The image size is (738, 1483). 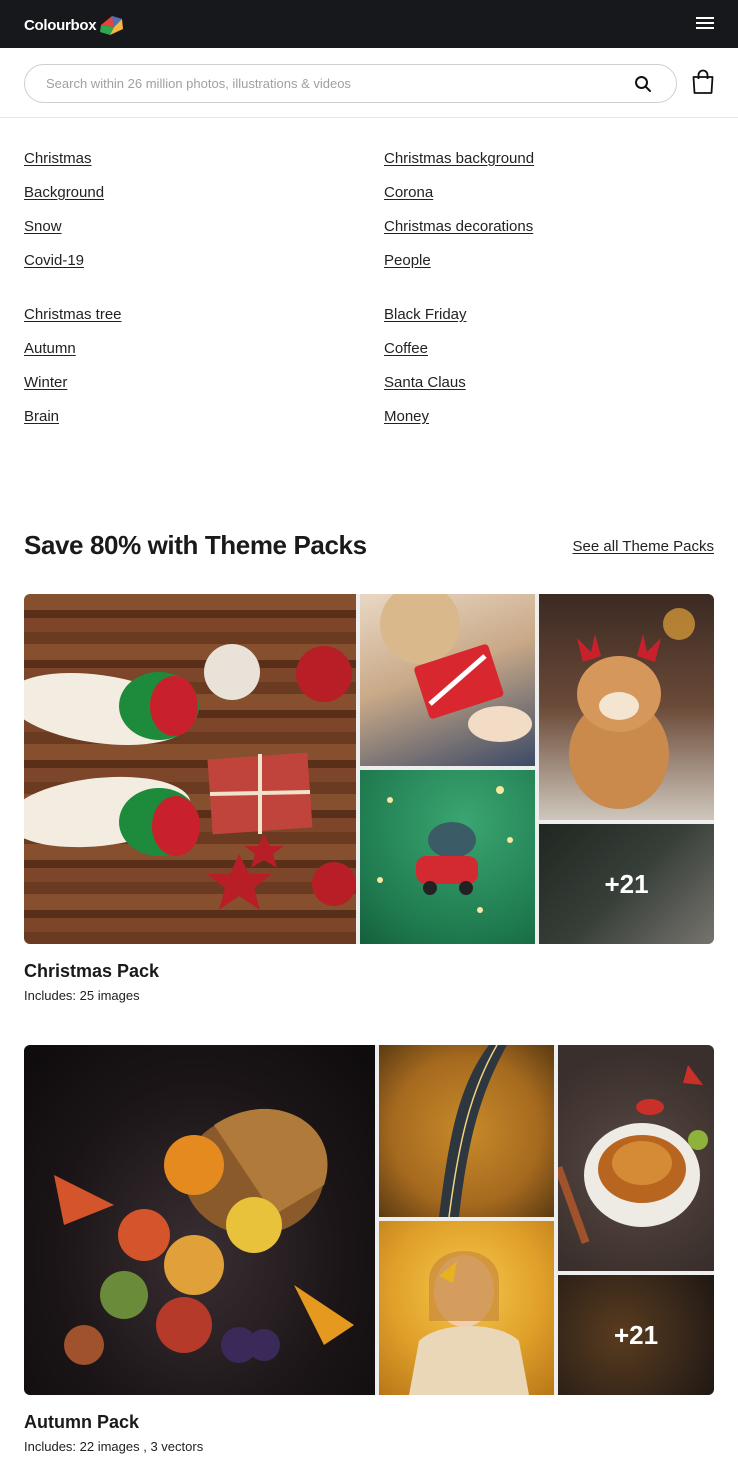 I want to click on autumn-turkey-image, so click(x=636, y=1158).